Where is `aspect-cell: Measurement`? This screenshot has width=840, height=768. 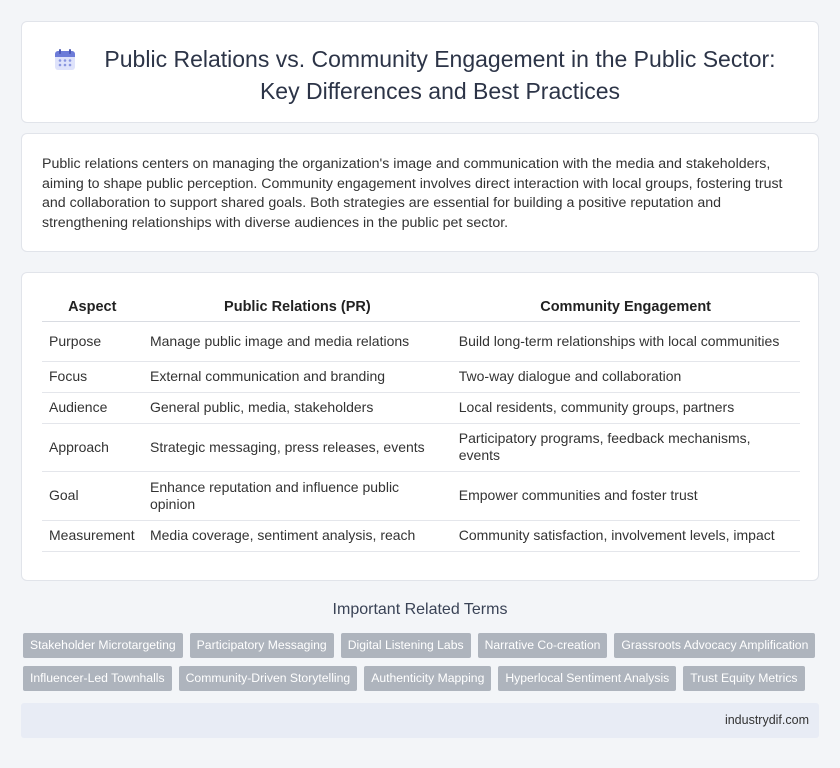
aspect-cell: Measurement is located at coordinates (92, 536).